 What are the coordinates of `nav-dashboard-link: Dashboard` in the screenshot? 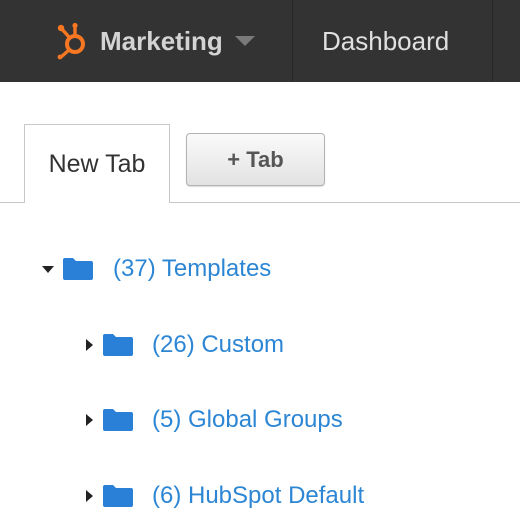 It's located at (385, 41).